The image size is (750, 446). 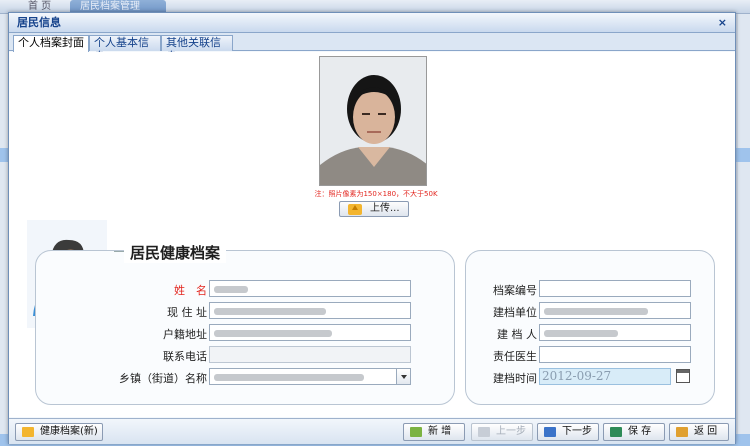 I want to click on back-button: 返 回, so click(x=699, y=432).